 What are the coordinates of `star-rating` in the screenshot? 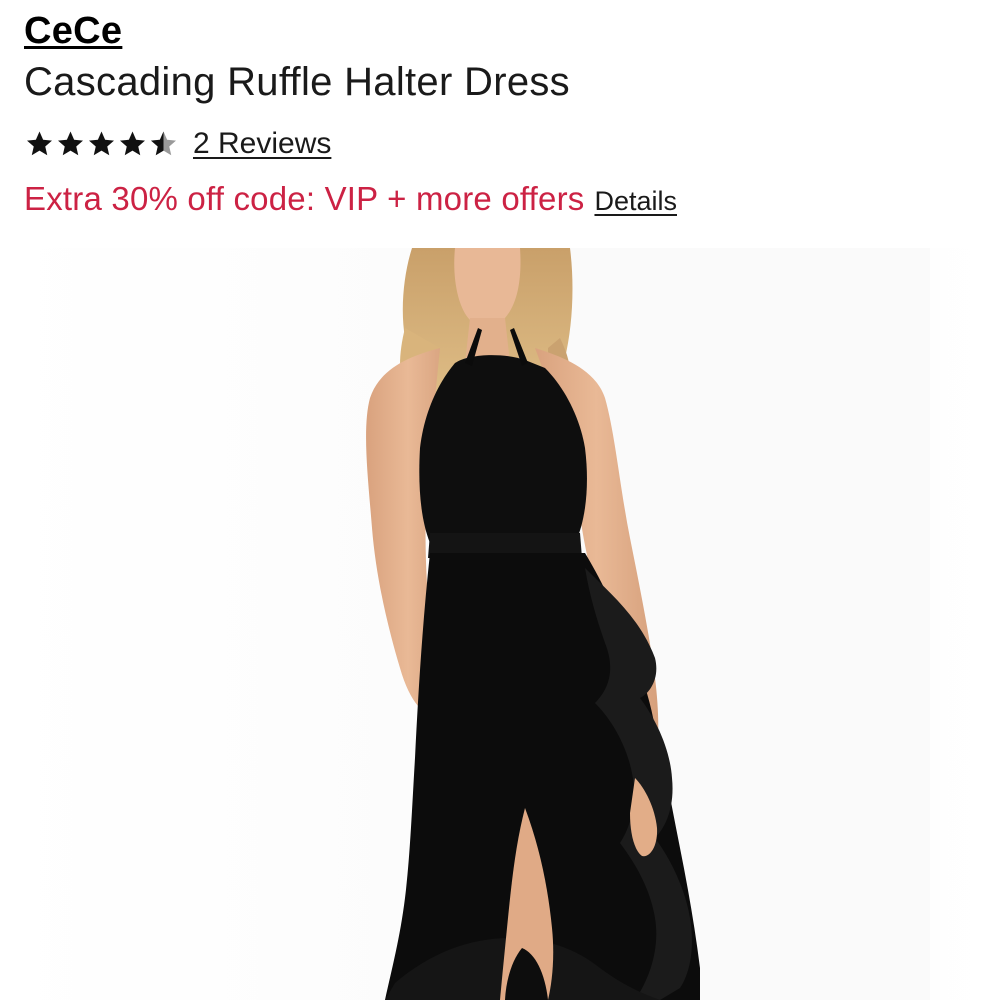 It's located at (101, 144).